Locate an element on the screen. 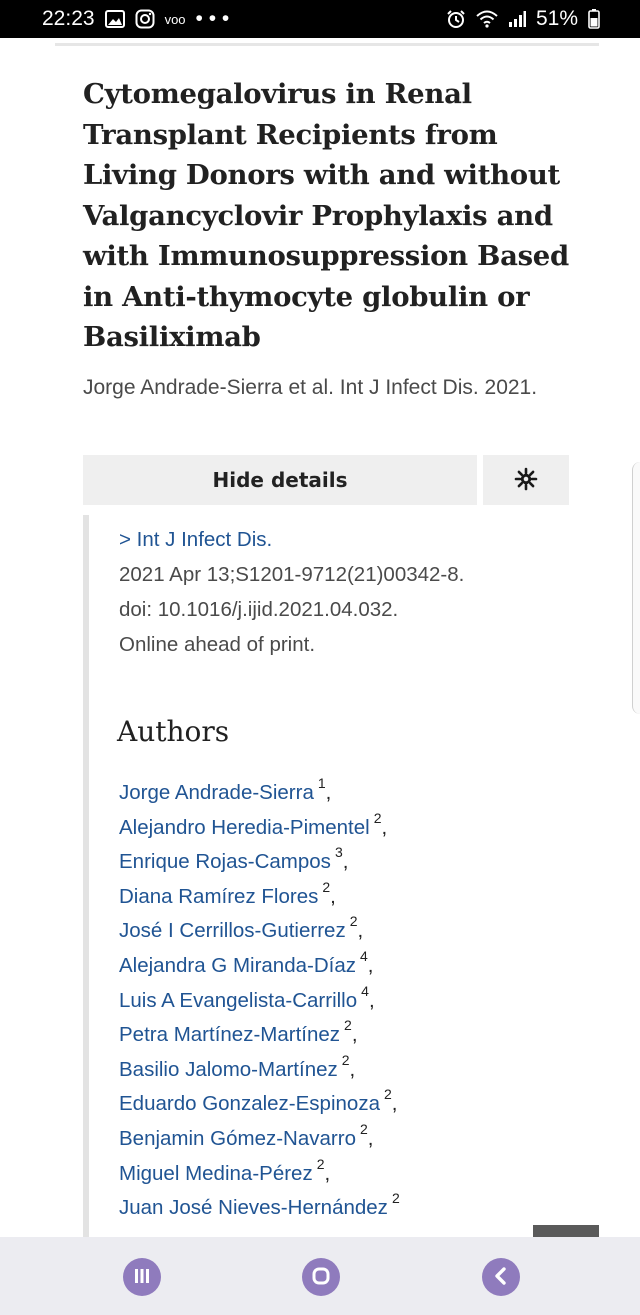  signal-icon is located at coordinates (517, 19).